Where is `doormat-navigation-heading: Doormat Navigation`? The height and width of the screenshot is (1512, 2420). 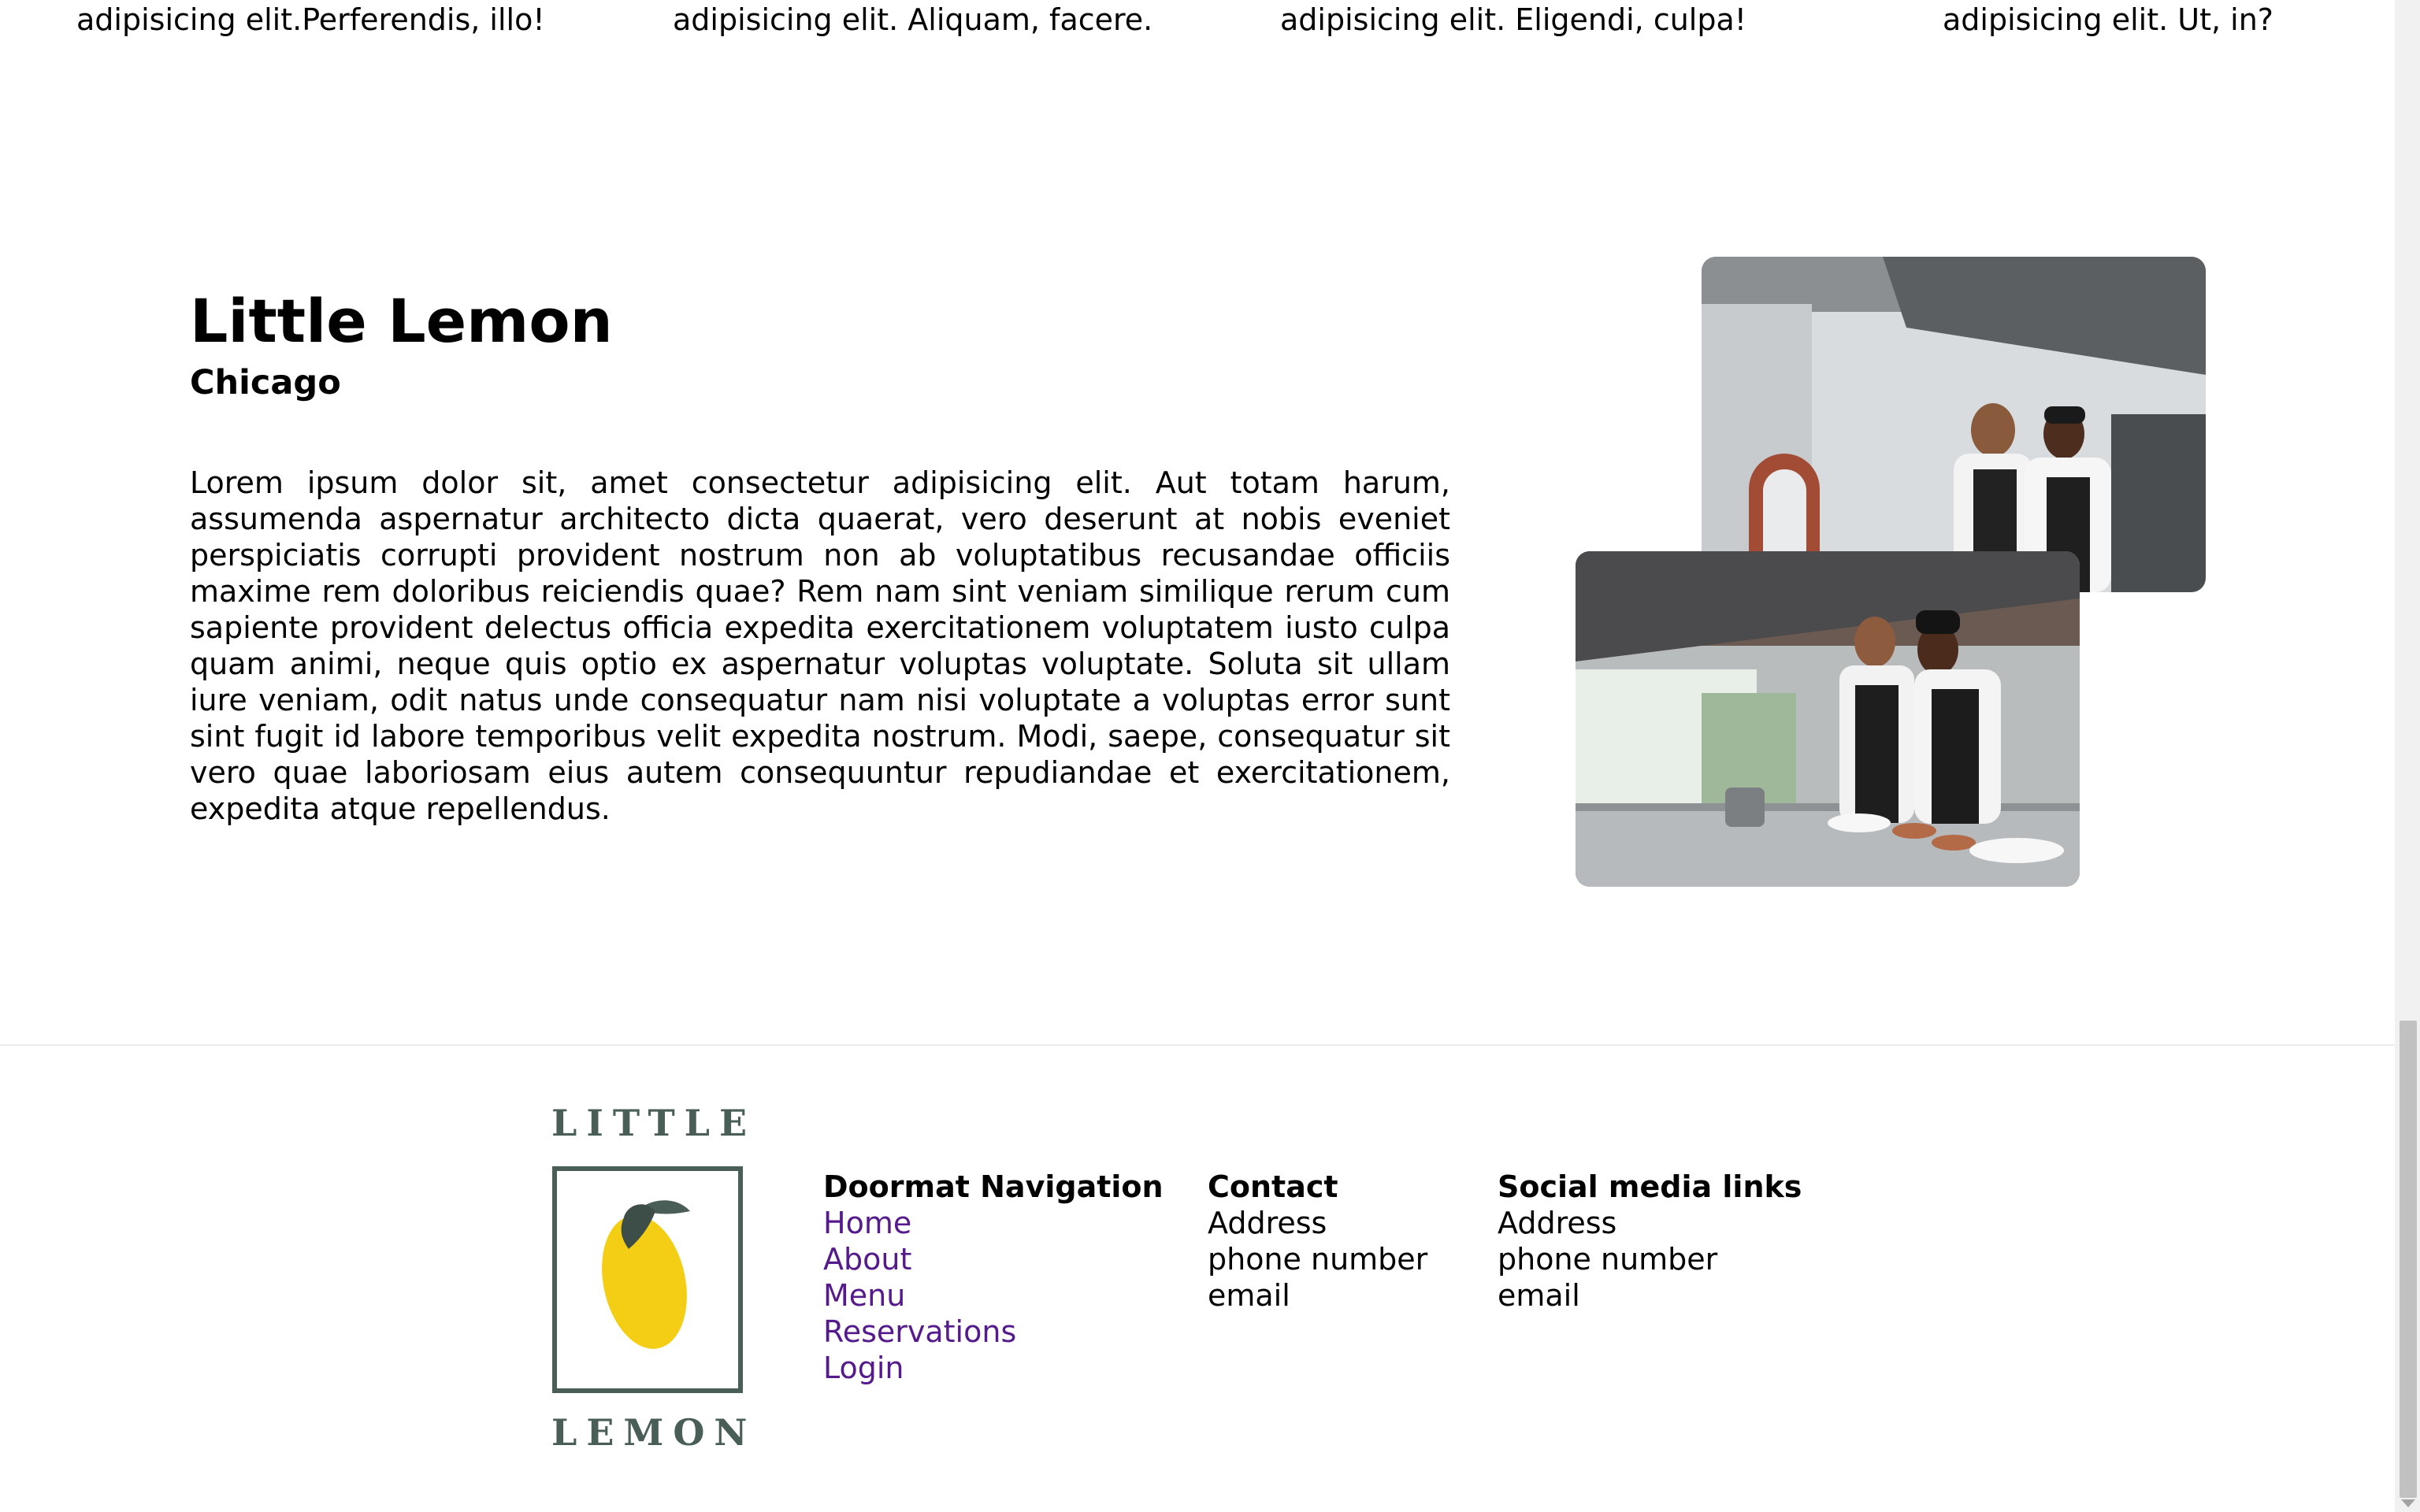
doormat-navigation-heading: Doormat Navigation is located at coordinates (993, 1186).